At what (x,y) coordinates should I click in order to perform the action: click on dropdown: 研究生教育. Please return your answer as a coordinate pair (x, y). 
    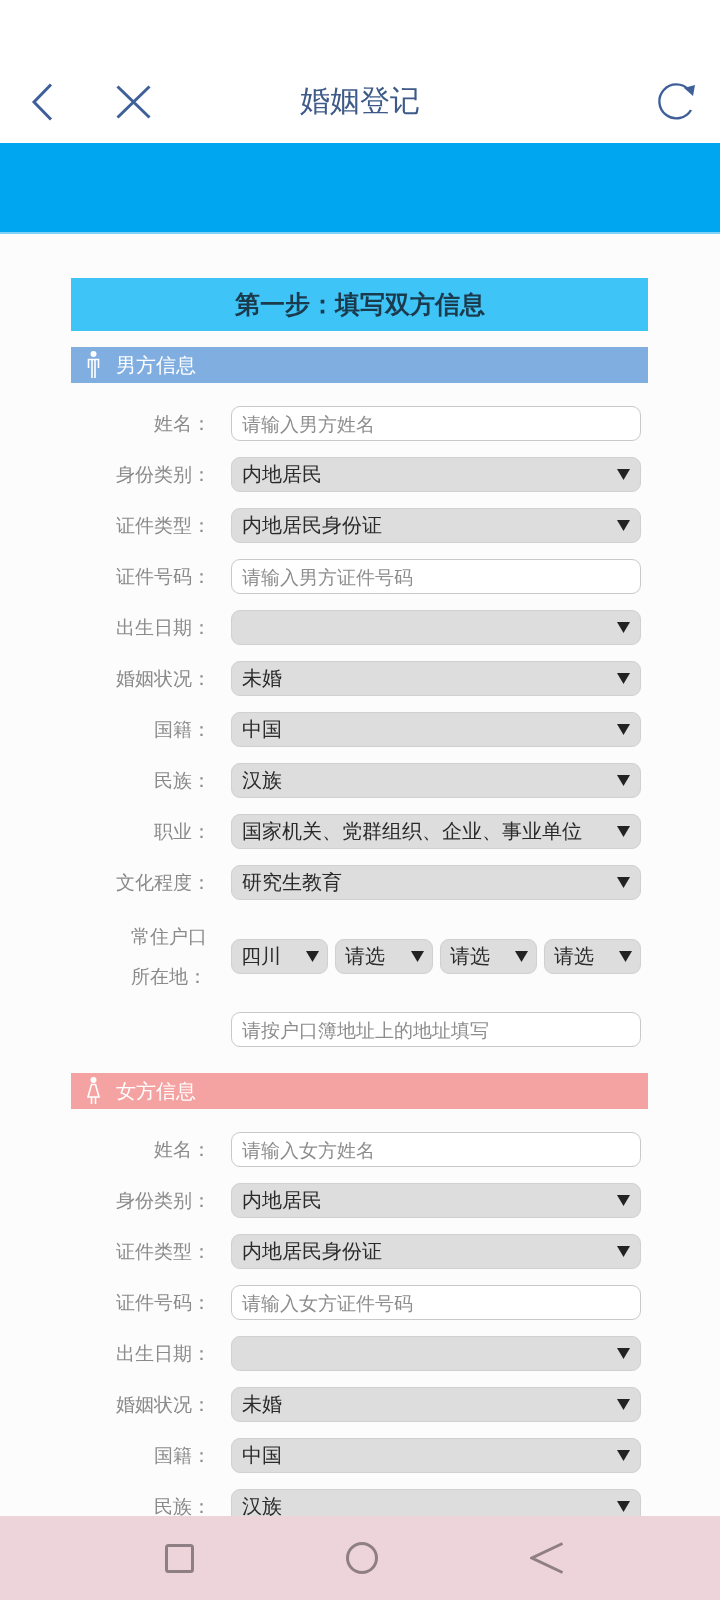
    Looking at the image, I should click on (436, 882).